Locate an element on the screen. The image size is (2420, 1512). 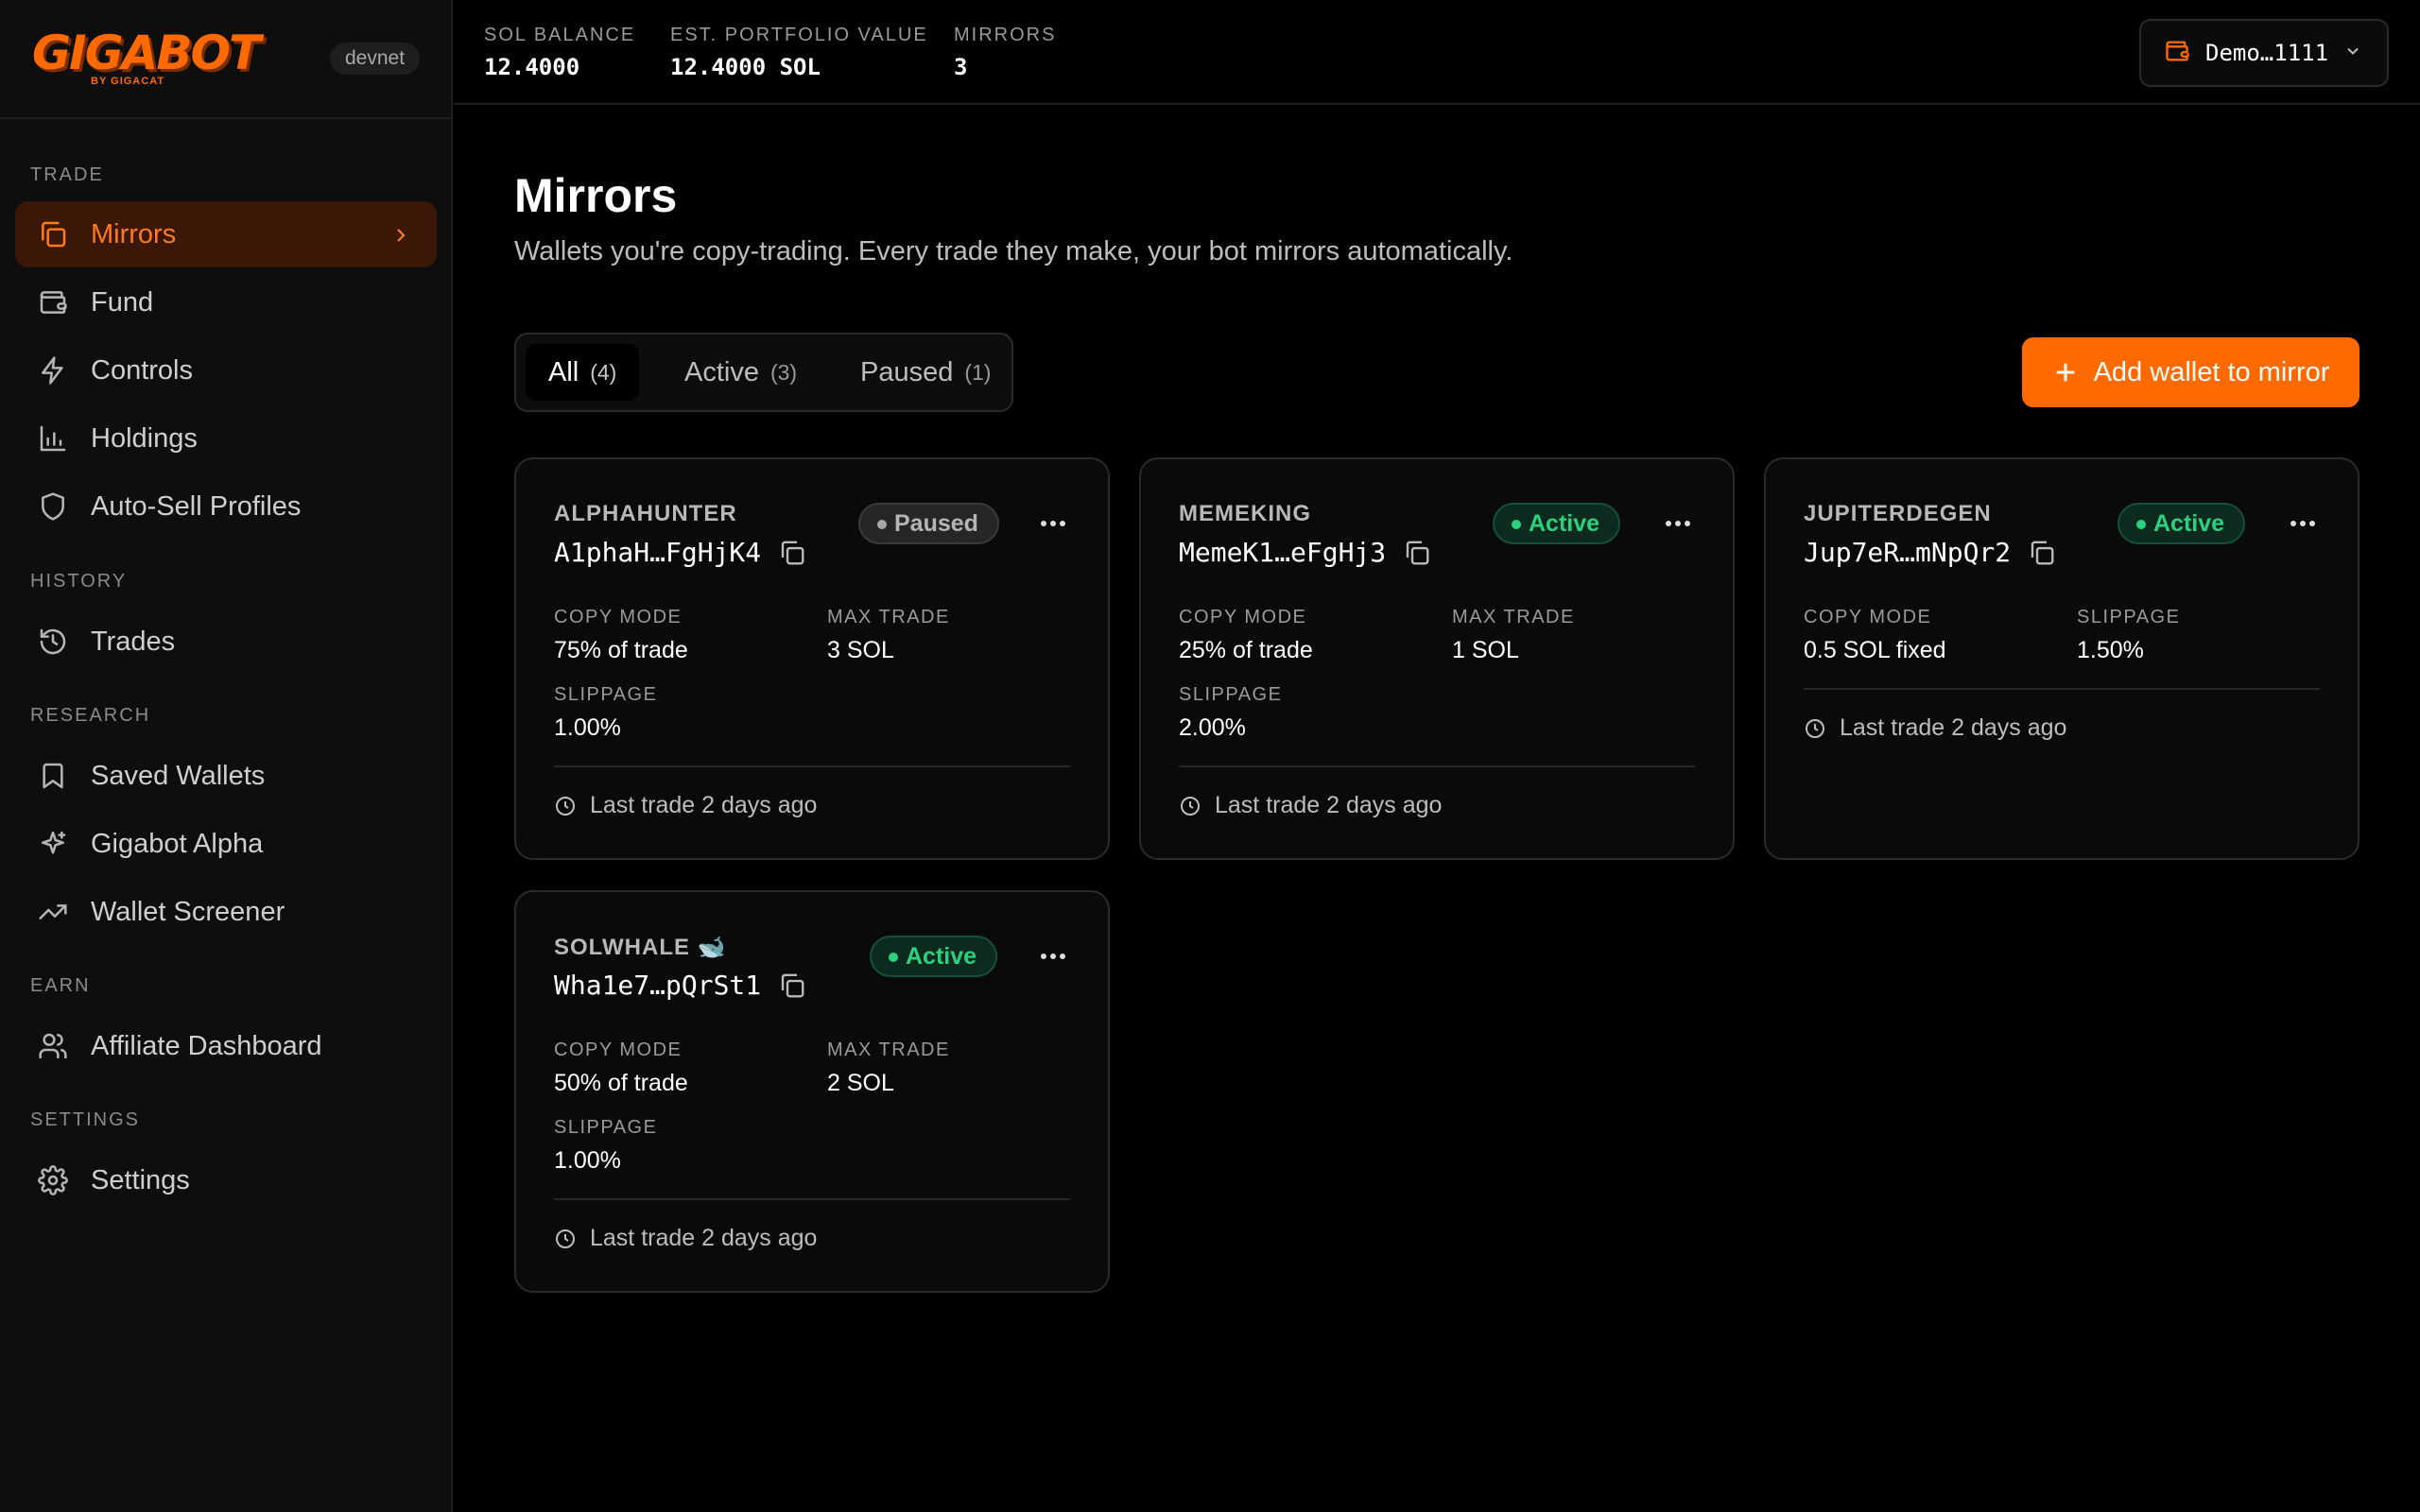
stat-label: SOL BALANCE is located at coordinates (560, 35).